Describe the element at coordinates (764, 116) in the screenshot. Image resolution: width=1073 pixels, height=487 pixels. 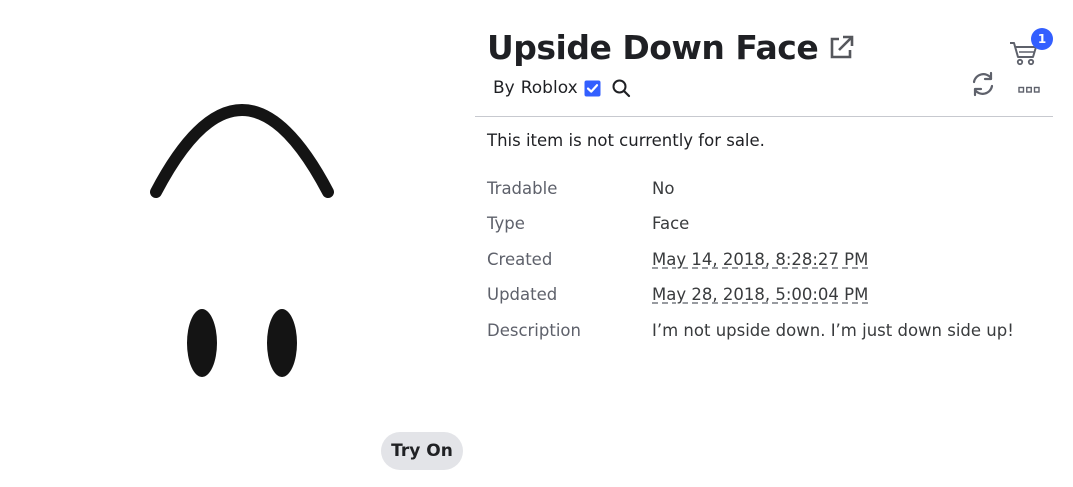
I see `header-divider` at that location.